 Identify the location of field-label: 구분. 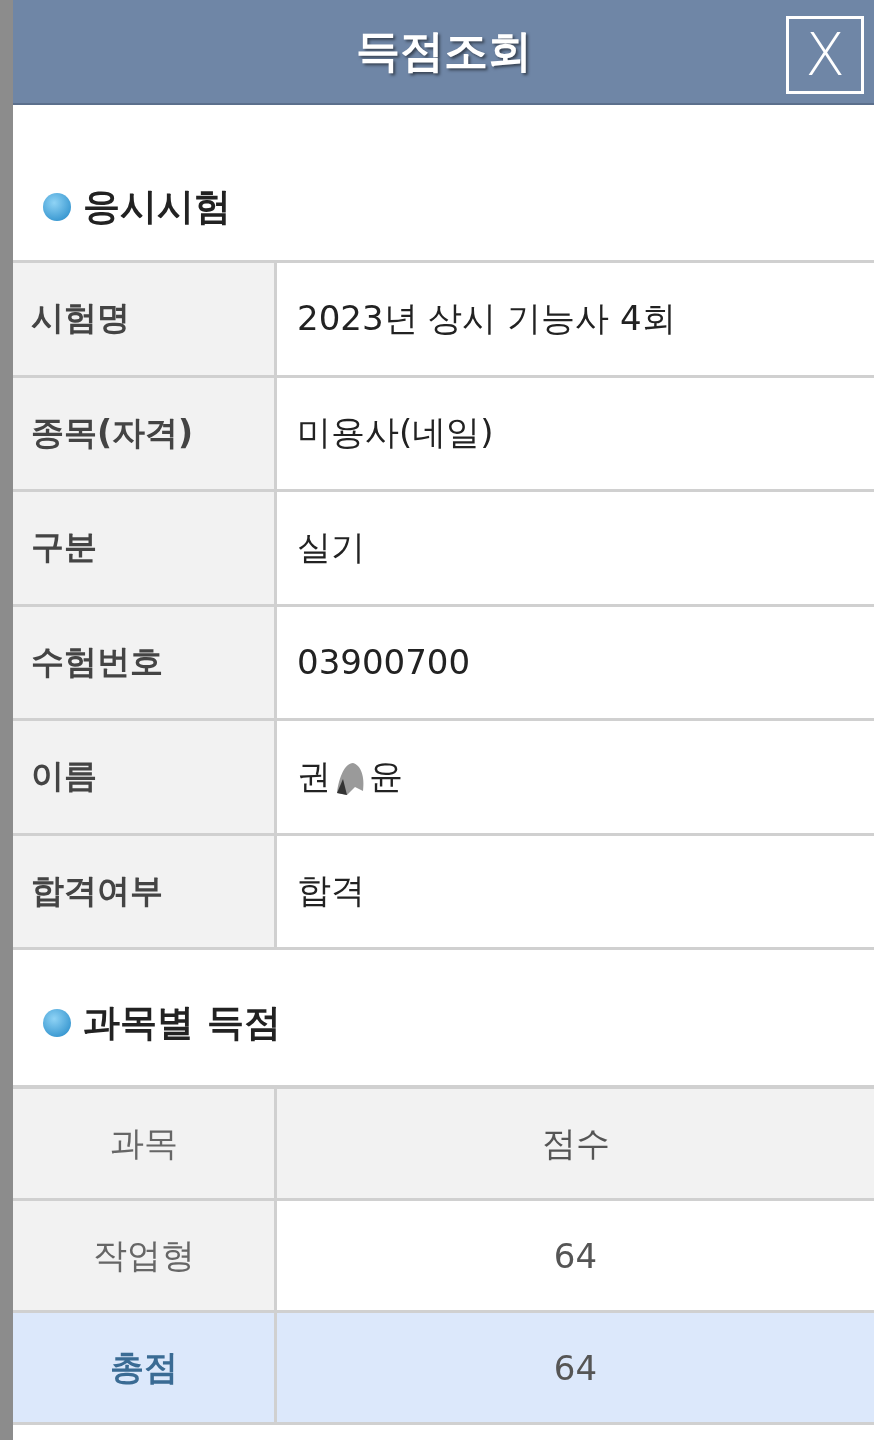
(145, 549).